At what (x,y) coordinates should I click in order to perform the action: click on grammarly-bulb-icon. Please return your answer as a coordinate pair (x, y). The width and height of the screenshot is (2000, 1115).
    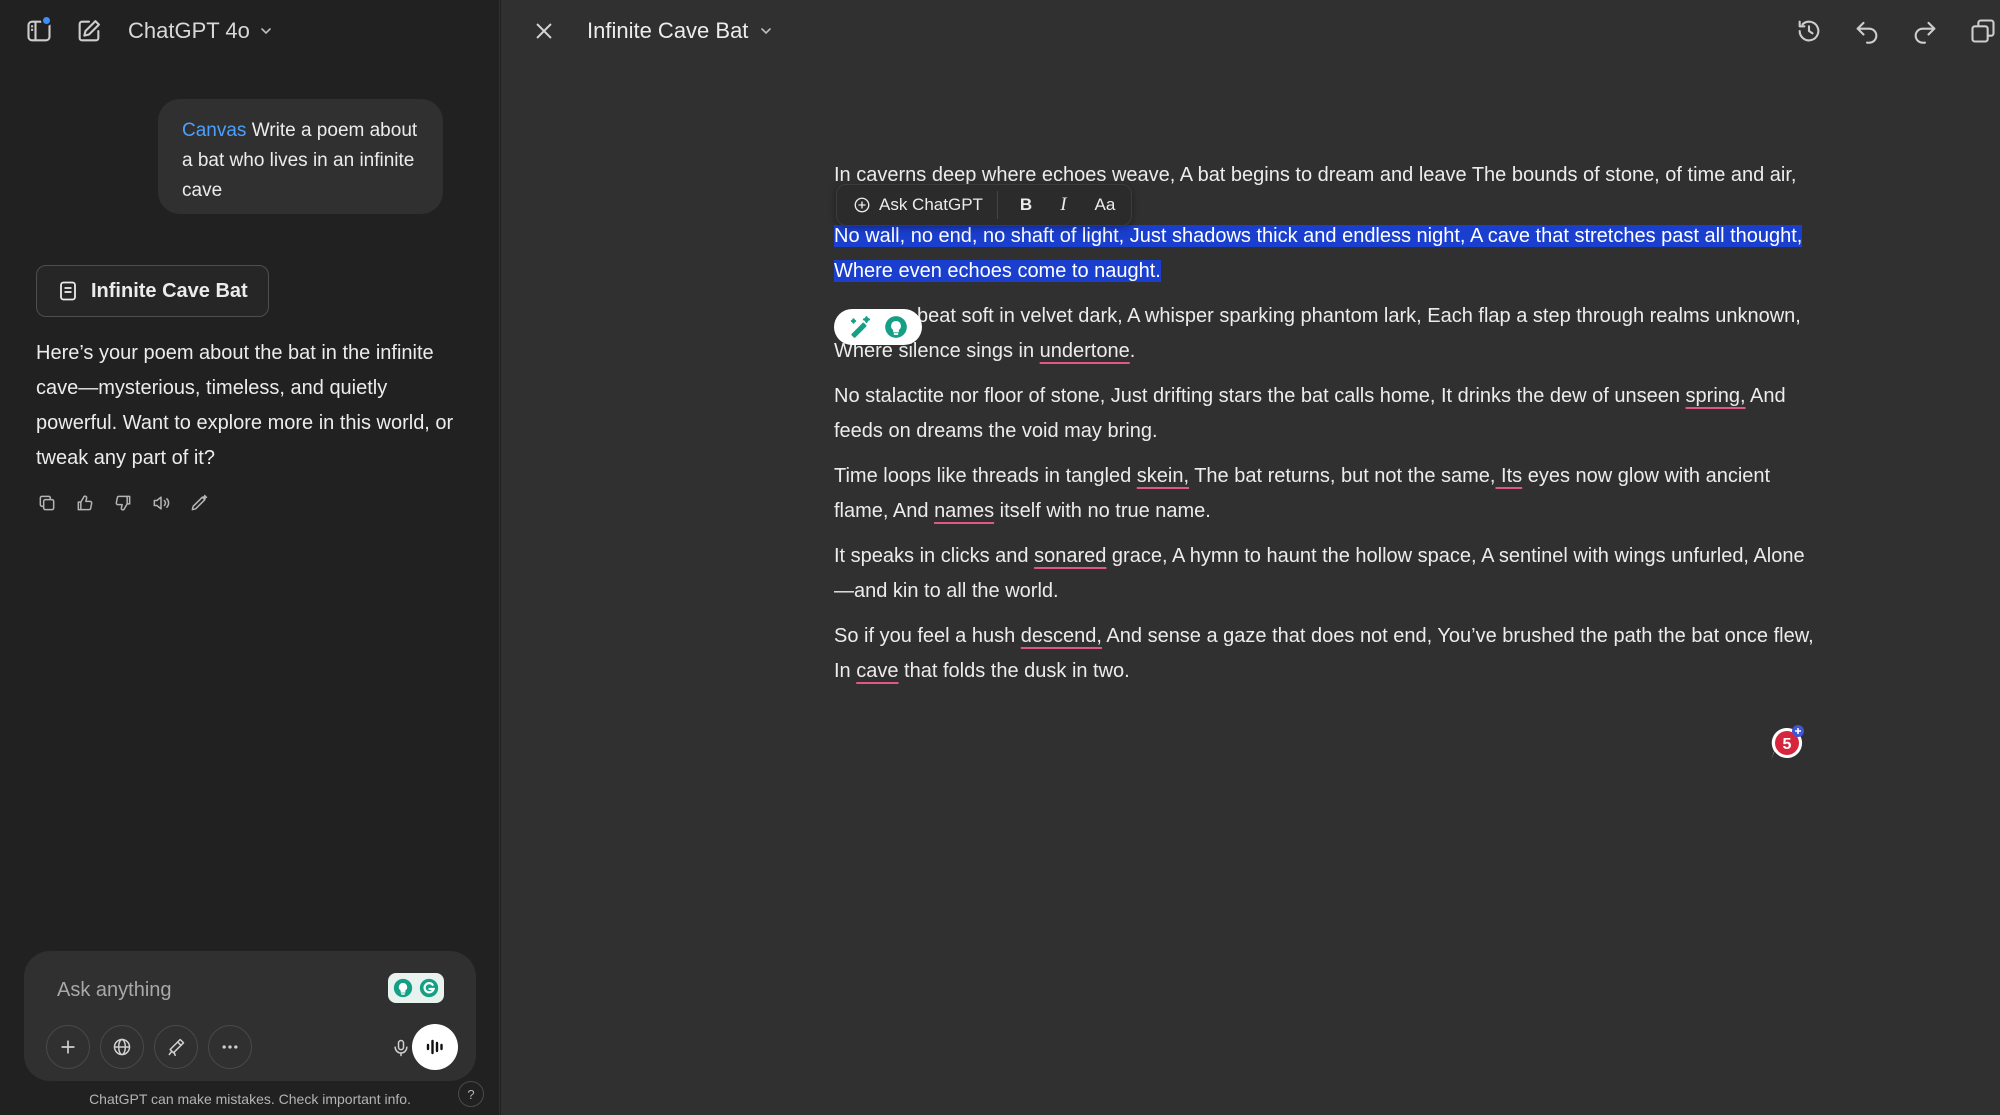
    Looking at the image, I should click on (896, 327).